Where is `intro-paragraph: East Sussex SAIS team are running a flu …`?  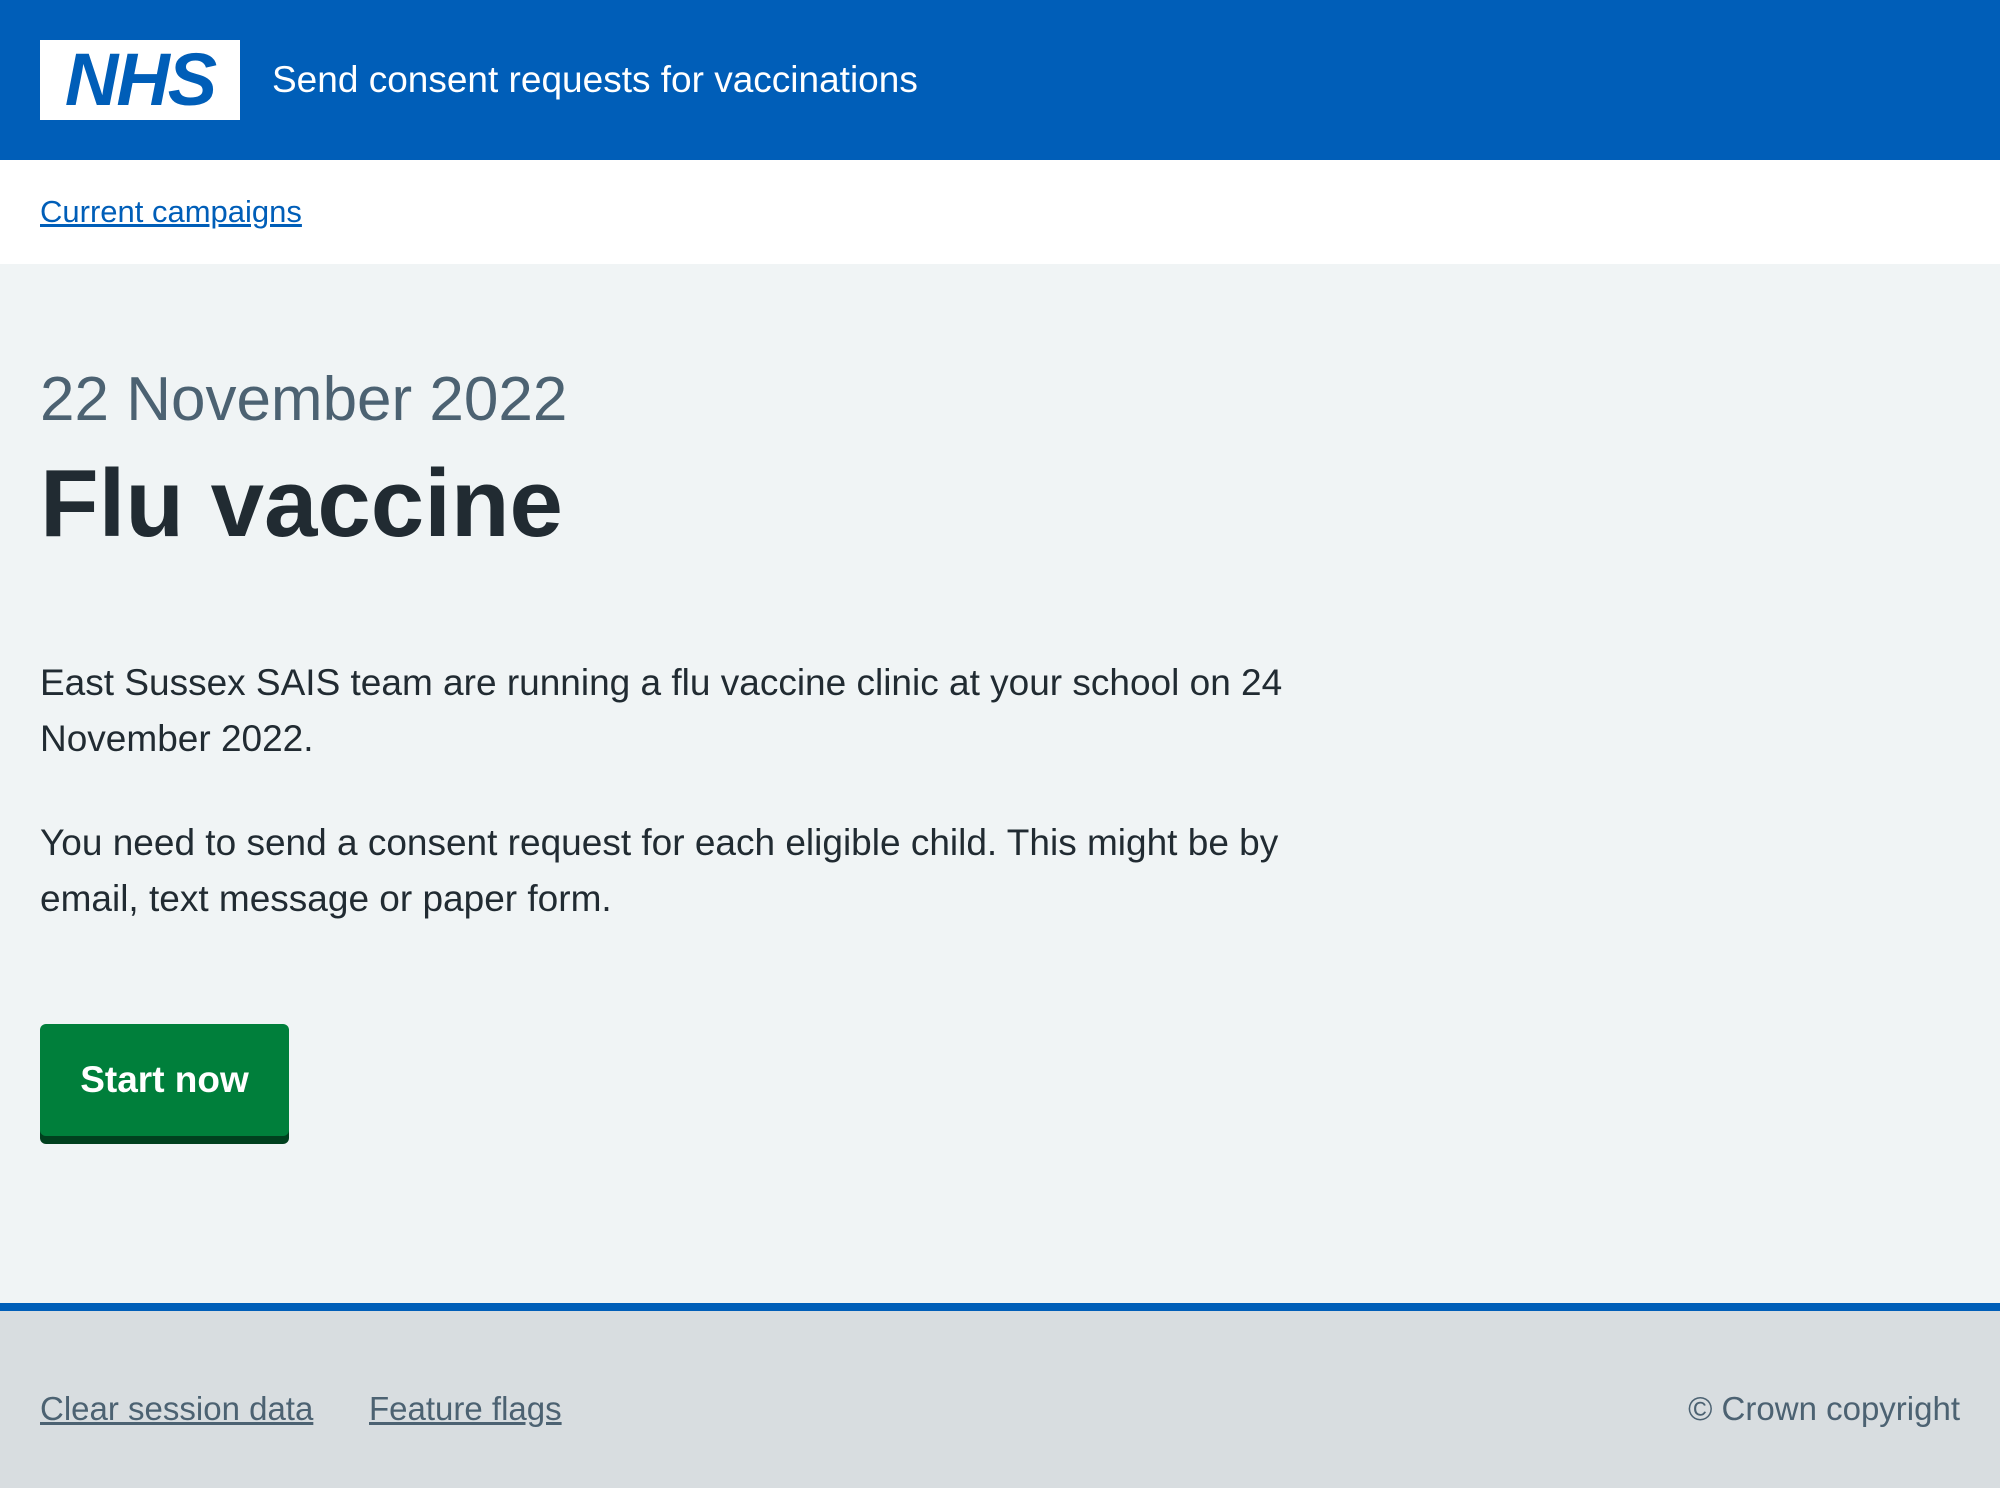 intro-paragraph: East Sussex SAIS team are running a flu … is located at coordinates (661, 710).